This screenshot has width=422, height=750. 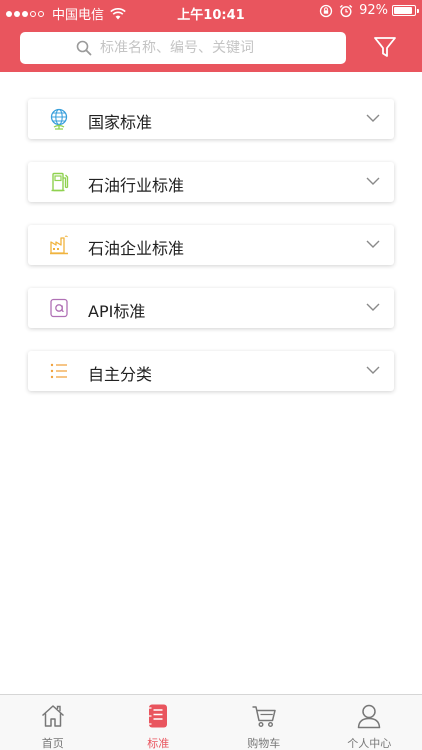 I want to click on tab-label: 首页, so click(x=52, y=743).